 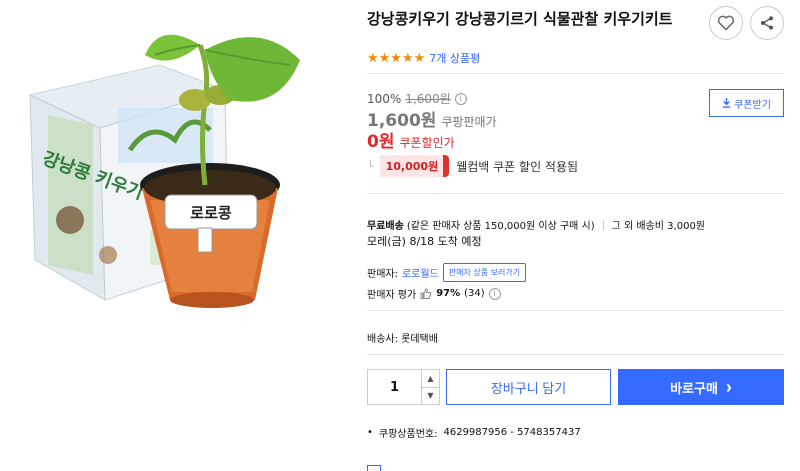 What do you see at coordinates (728, 387) in the screenshot?
I see `chevron-right-icon: ›` at bounding box center [728, 387].